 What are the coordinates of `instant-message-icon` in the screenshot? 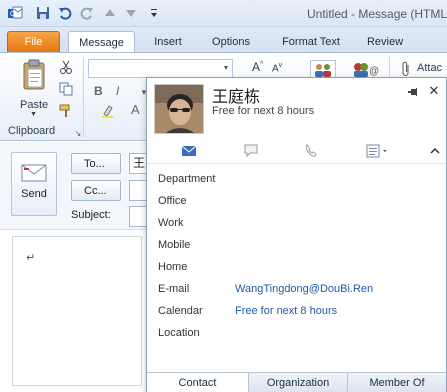 It's located at (251, 151).